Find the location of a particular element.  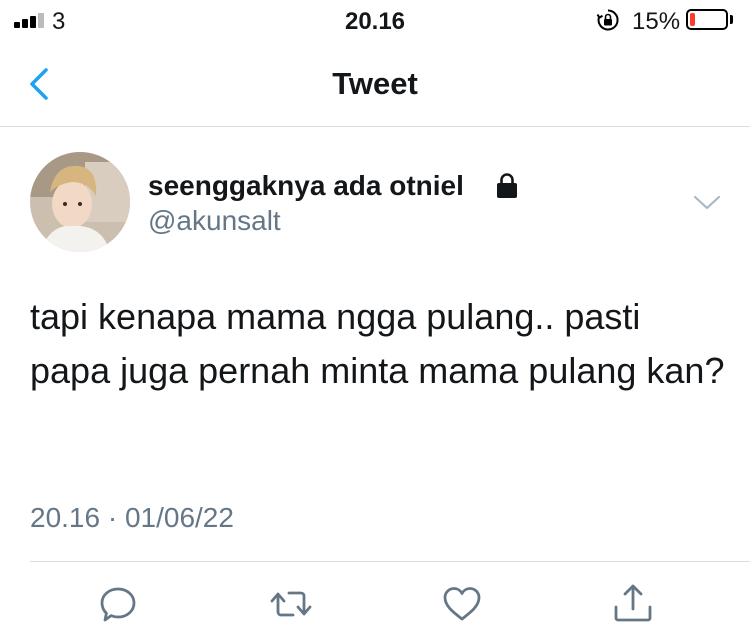

divider is located at coordinates (390, 561).